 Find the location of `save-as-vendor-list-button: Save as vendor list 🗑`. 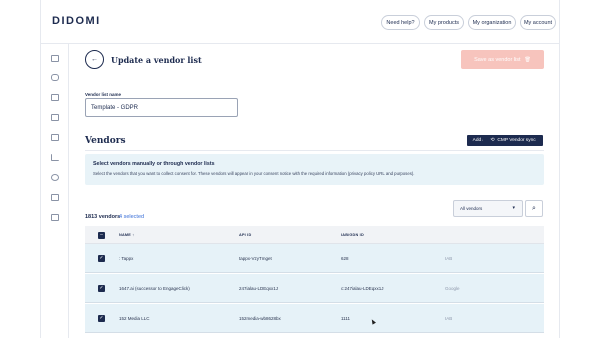

save-as-vendor-list-button: Save as vendor list 🗑 is located at coordinates (502, 59).